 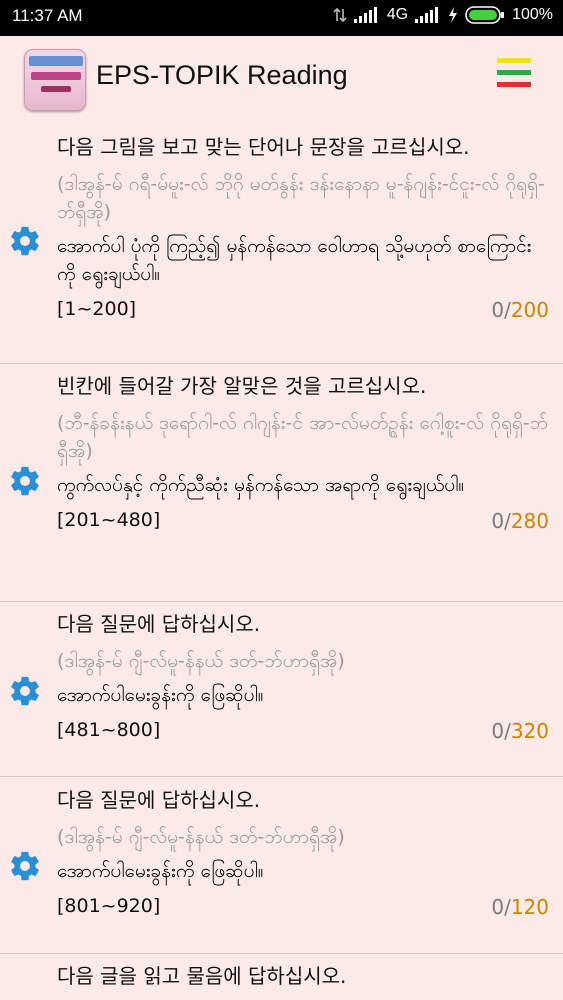 What do you see at coordinates (514, 75) in the screenshot?
I see `menu-icon` at bounding box center [514, 75].